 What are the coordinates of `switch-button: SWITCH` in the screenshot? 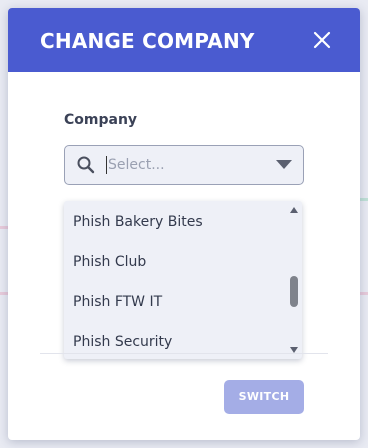 It's located at (264, 397).